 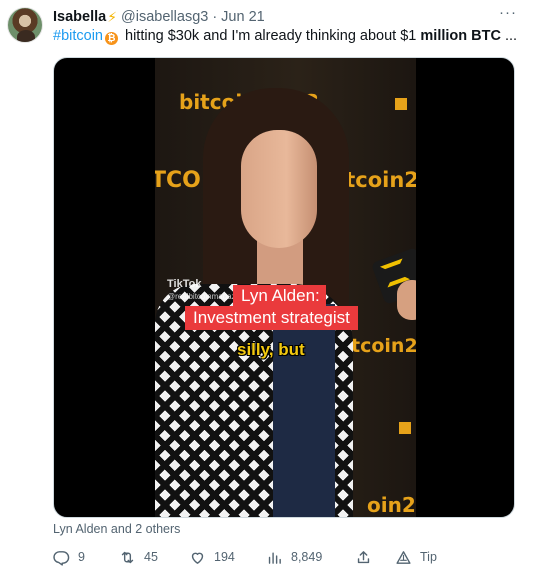 I want to click on caption-role: Investment strategist, so click(x=271, y=318).